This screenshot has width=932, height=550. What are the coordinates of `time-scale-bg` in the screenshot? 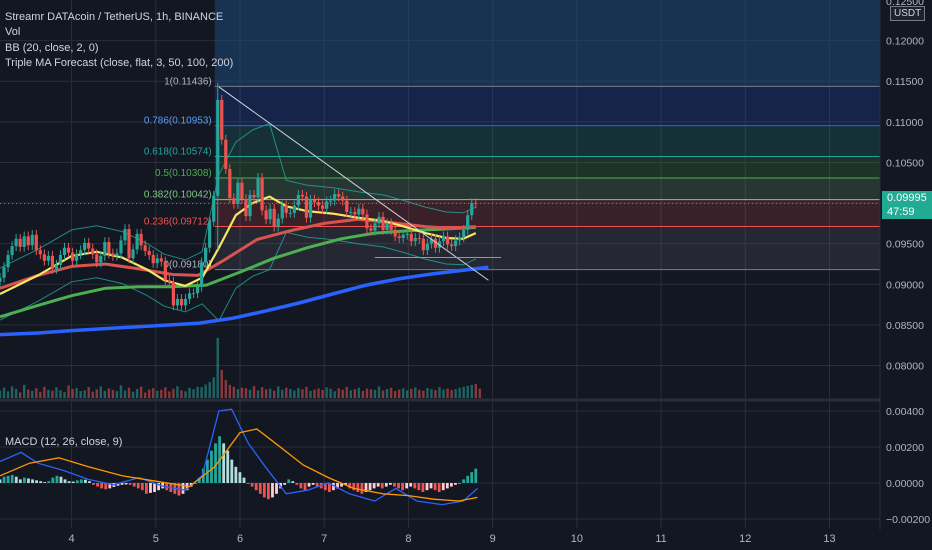 It's located at (466, 540).